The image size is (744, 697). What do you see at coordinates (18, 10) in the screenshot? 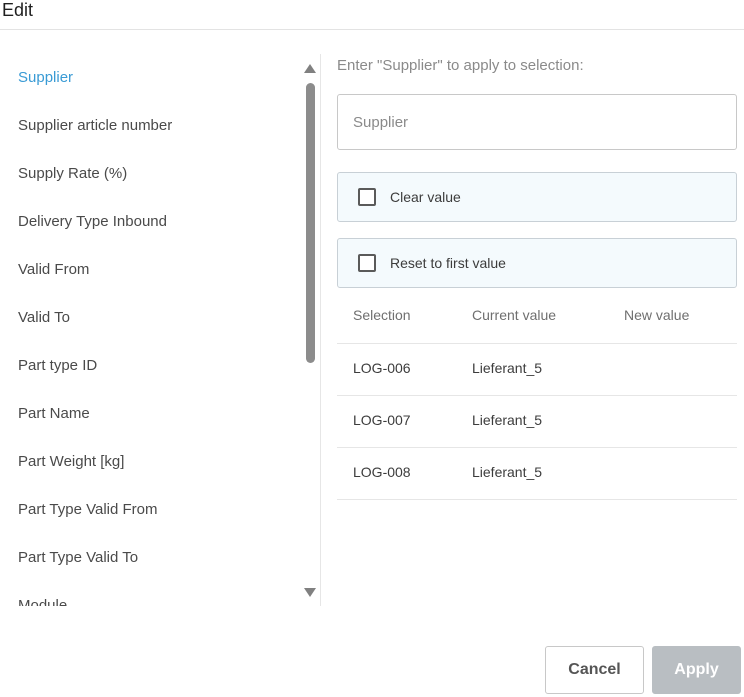
I see `dialog-title: Edit` at bounding box center [18, 10].